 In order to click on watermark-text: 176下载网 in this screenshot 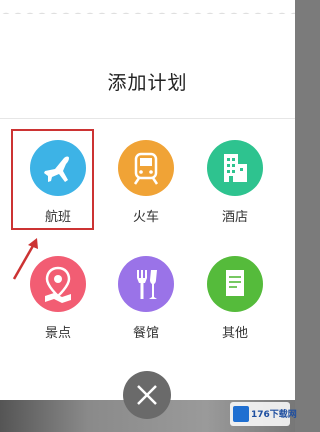, I will do `click(274, 415)`.